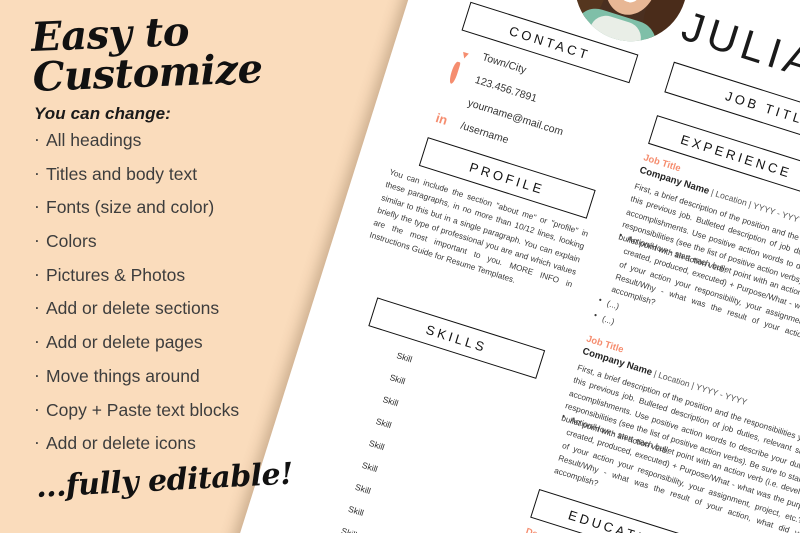 The width and height of the screenshot is (800, 533). What do you see at coordinates (507, 178) in the screenshot?
I see `section-header-profile-label: PROFILE` at bounding box center [507, 178].